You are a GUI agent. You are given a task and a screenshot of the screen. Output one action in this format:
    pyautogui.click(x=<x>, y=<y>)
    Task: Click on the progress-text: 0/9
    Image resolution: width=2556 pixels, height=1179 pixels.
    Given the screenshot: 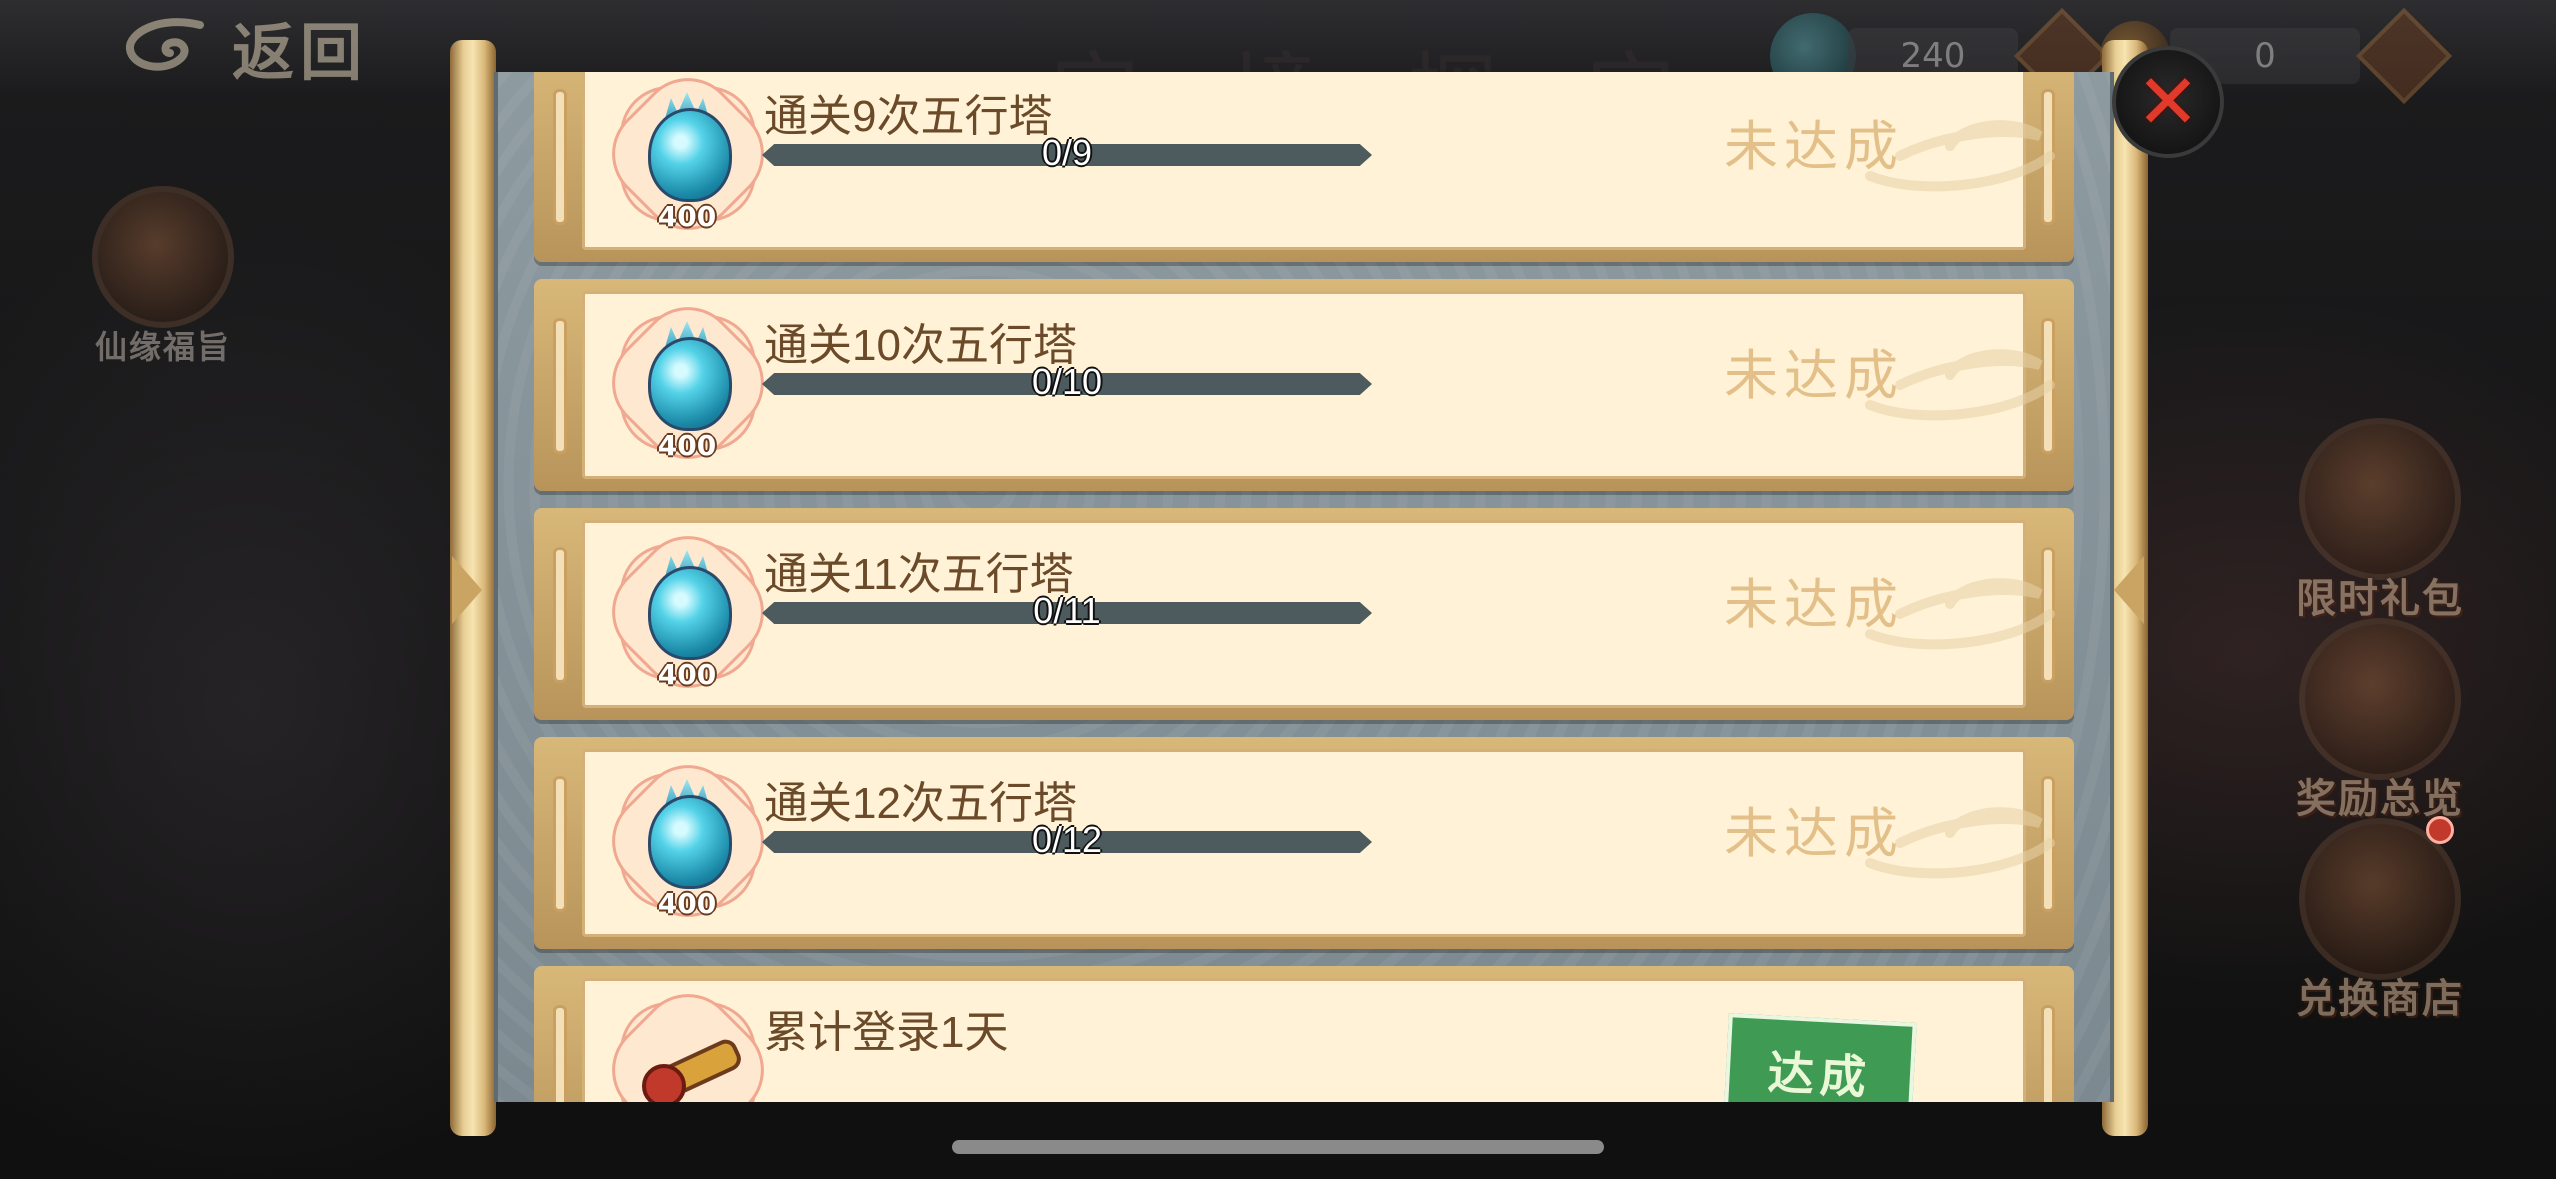 What is the action you would take?
    pyautogui.click(x=1067, y=152)
    